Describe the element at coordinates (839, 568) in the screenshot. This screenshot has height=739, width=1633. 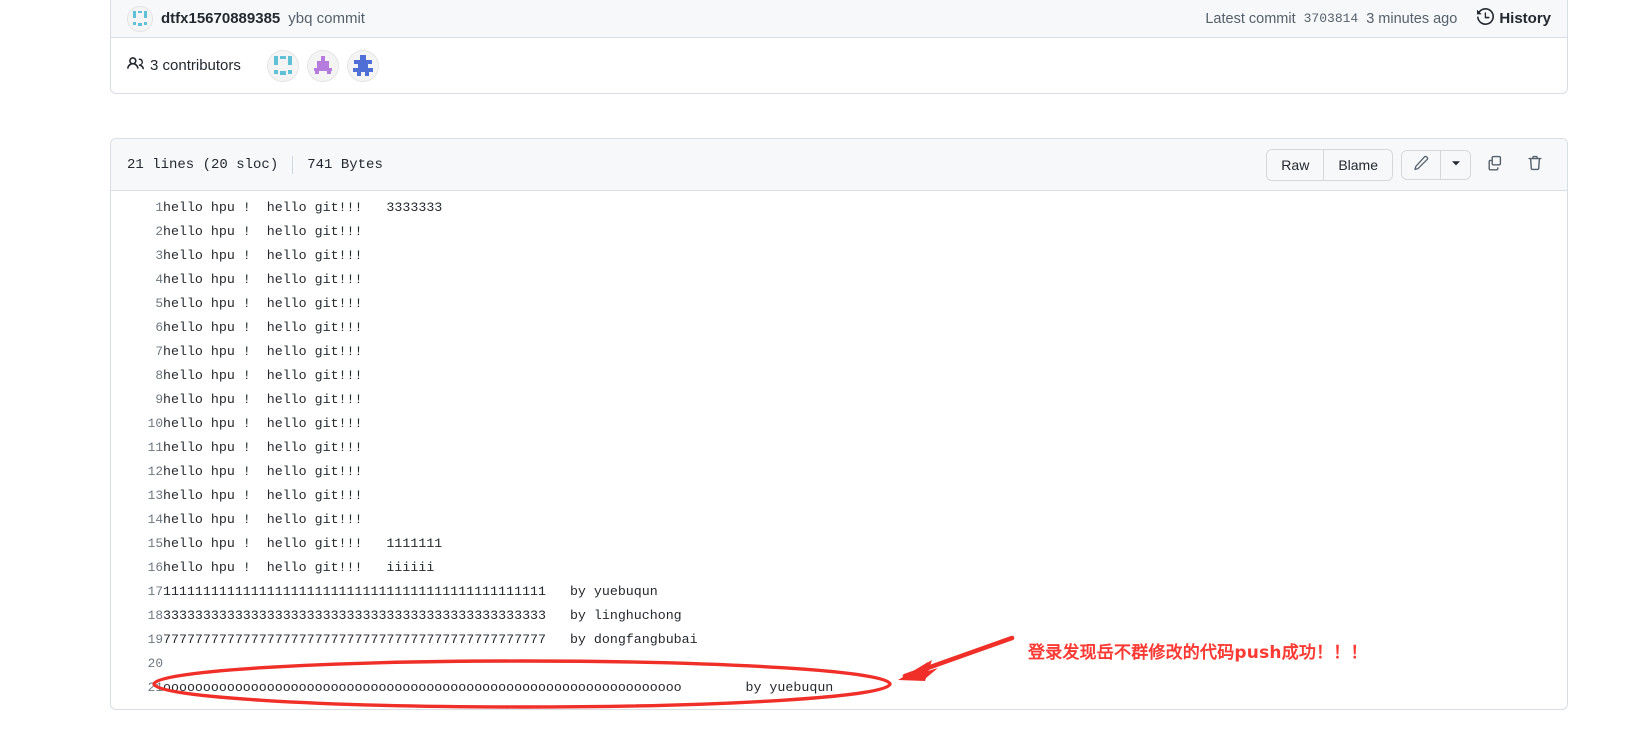
I see `code-row: 16 hello hpu ! hello git!!! iiiiii` at that location.